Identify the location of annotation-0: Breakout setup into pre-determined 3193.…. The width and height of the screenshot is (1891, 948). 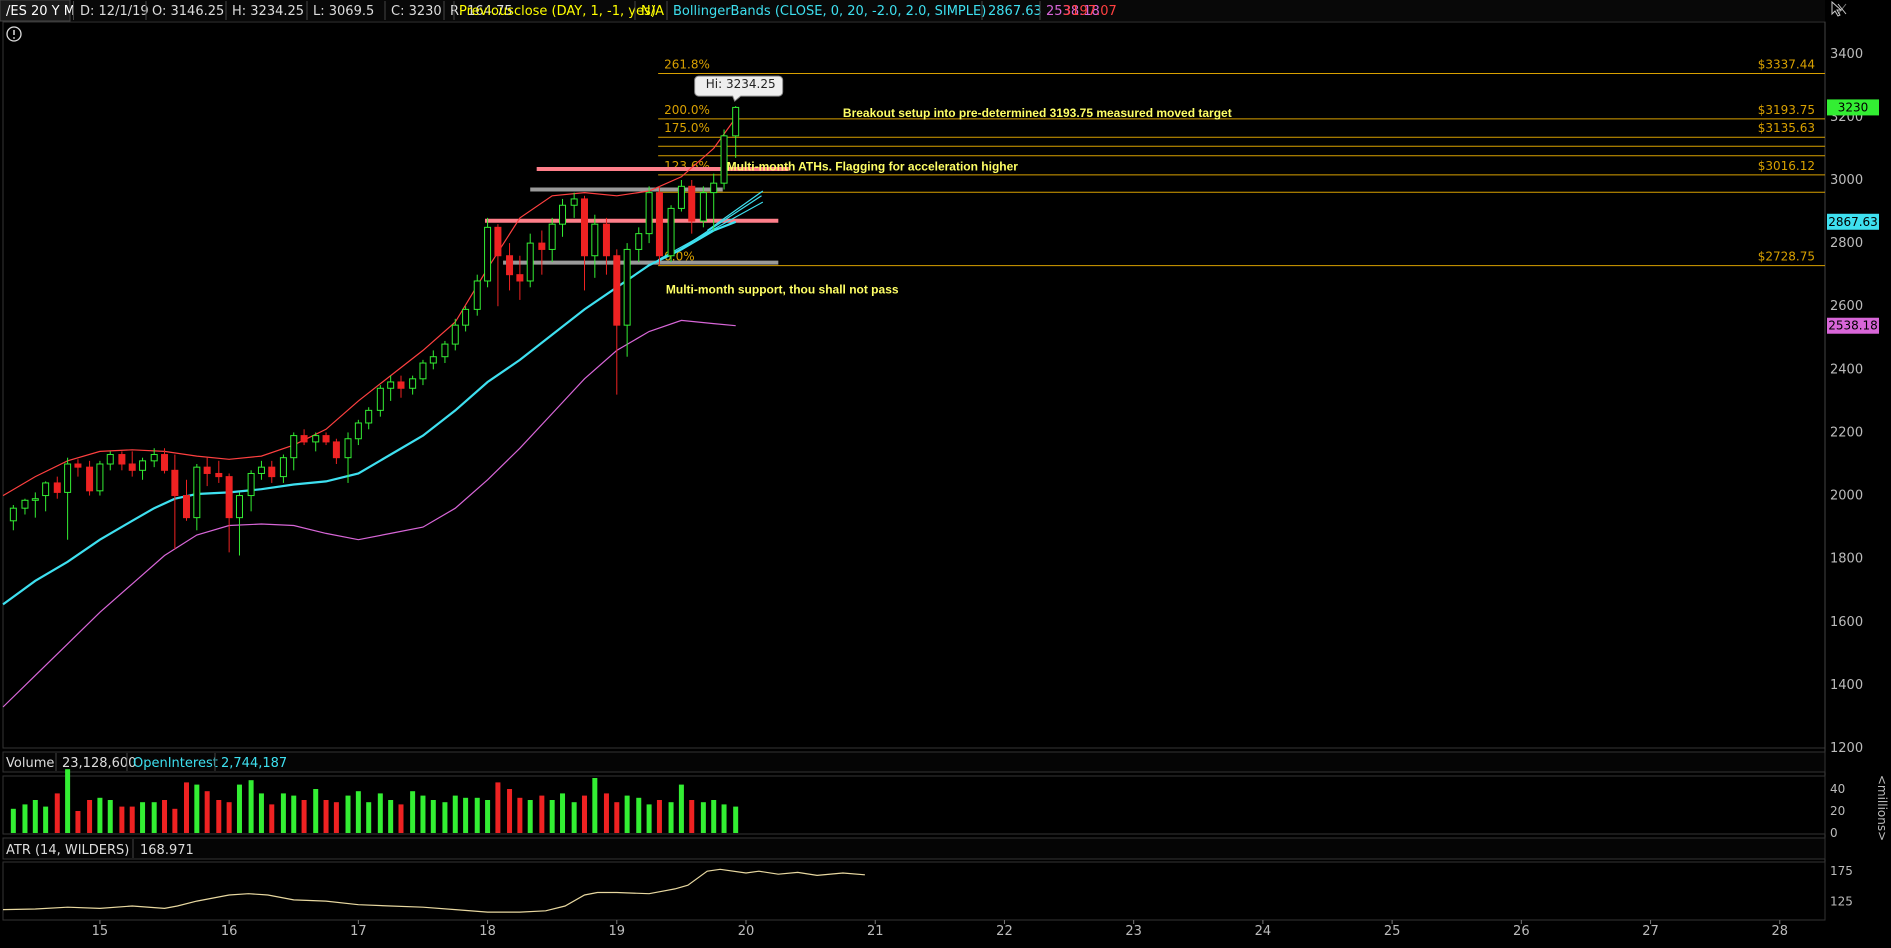
(1037, 113).